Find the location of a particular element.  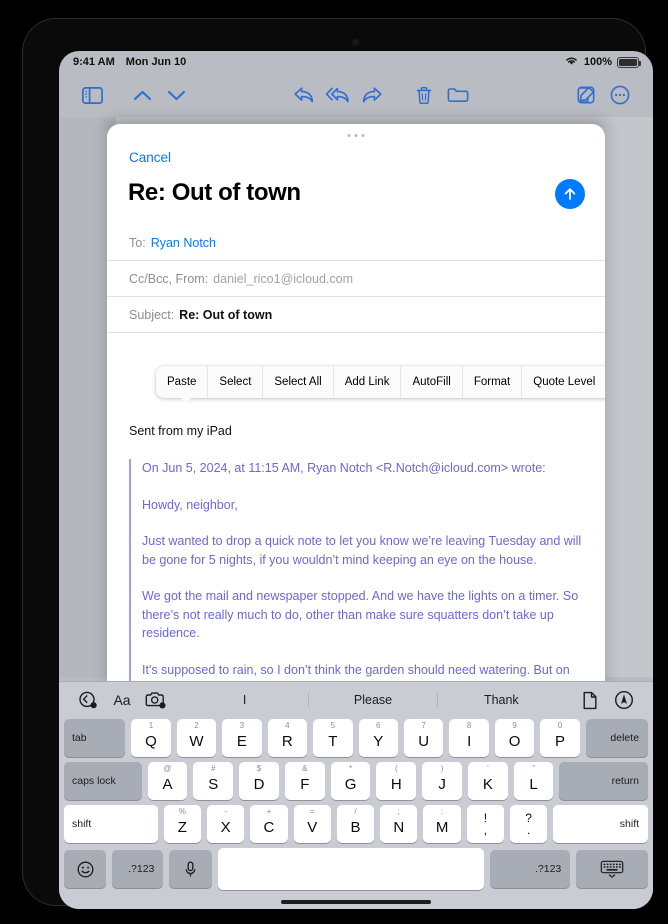

compose-icon is located at coordinates (586, 95).